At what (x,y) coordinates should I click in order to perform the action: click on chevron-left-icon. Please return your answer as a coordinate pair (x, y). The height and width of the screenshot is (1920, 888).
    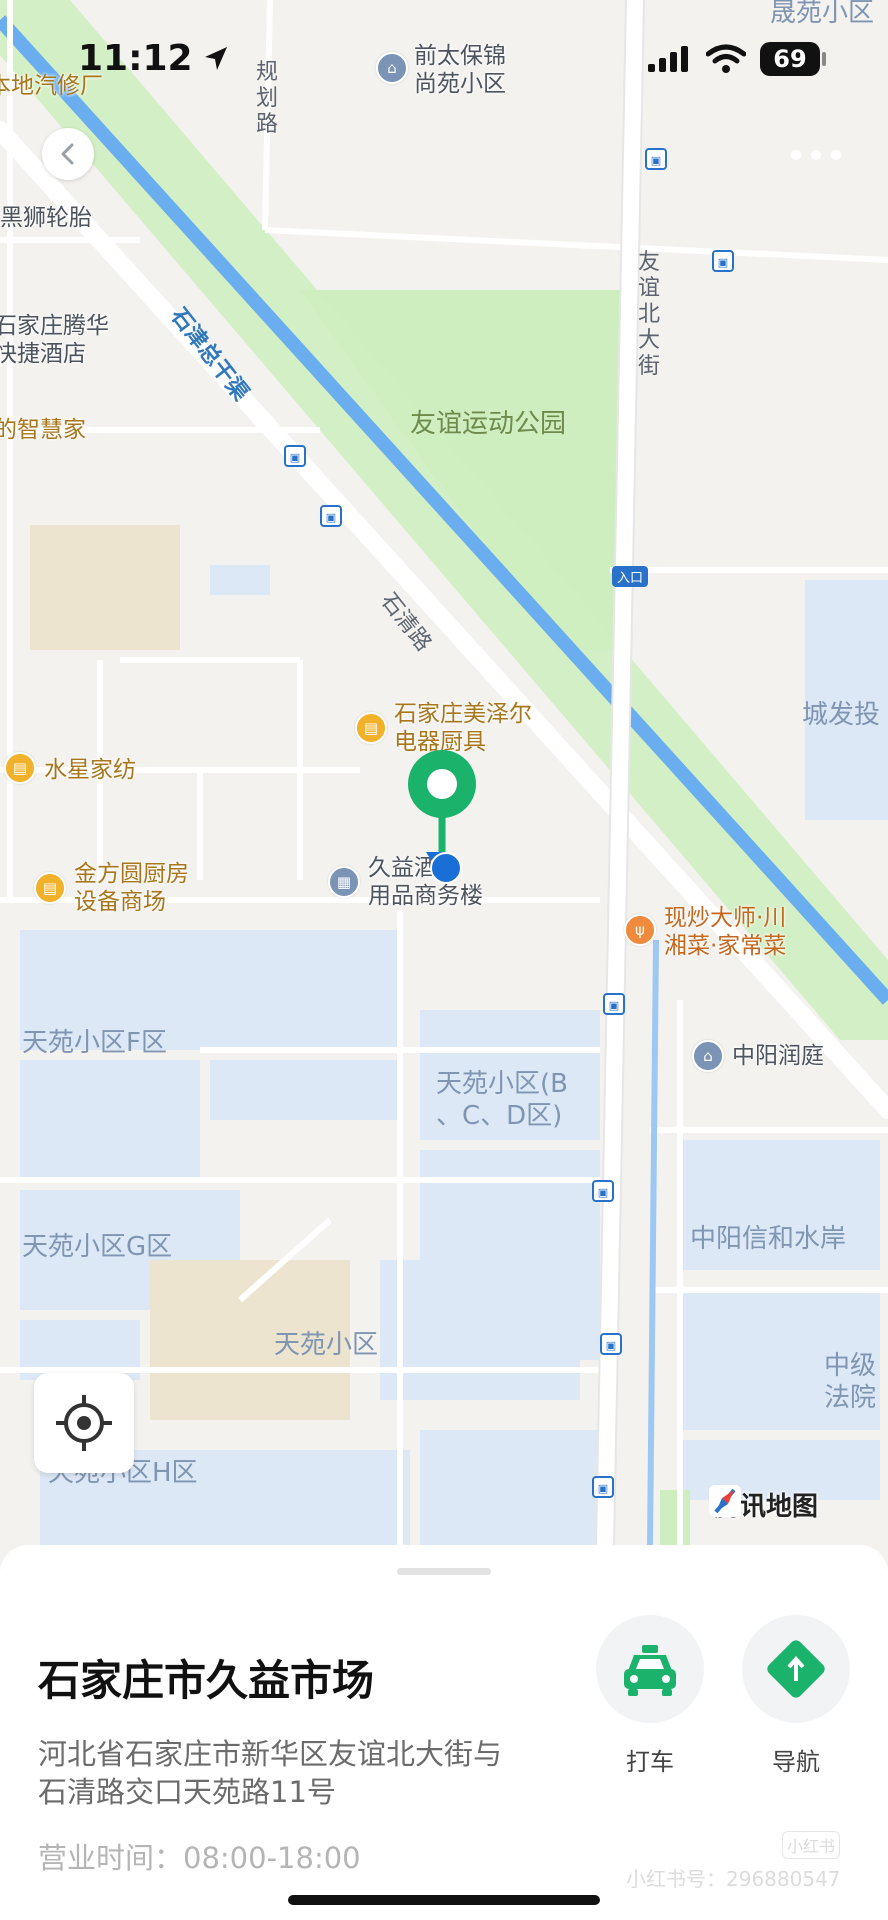
    Looking at the image, I should click on (67, 154).